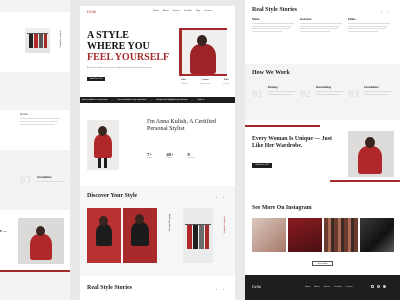 This screenshot has width=400, height=300. I want to click on discover-next-button: ›, so click(223, 196).